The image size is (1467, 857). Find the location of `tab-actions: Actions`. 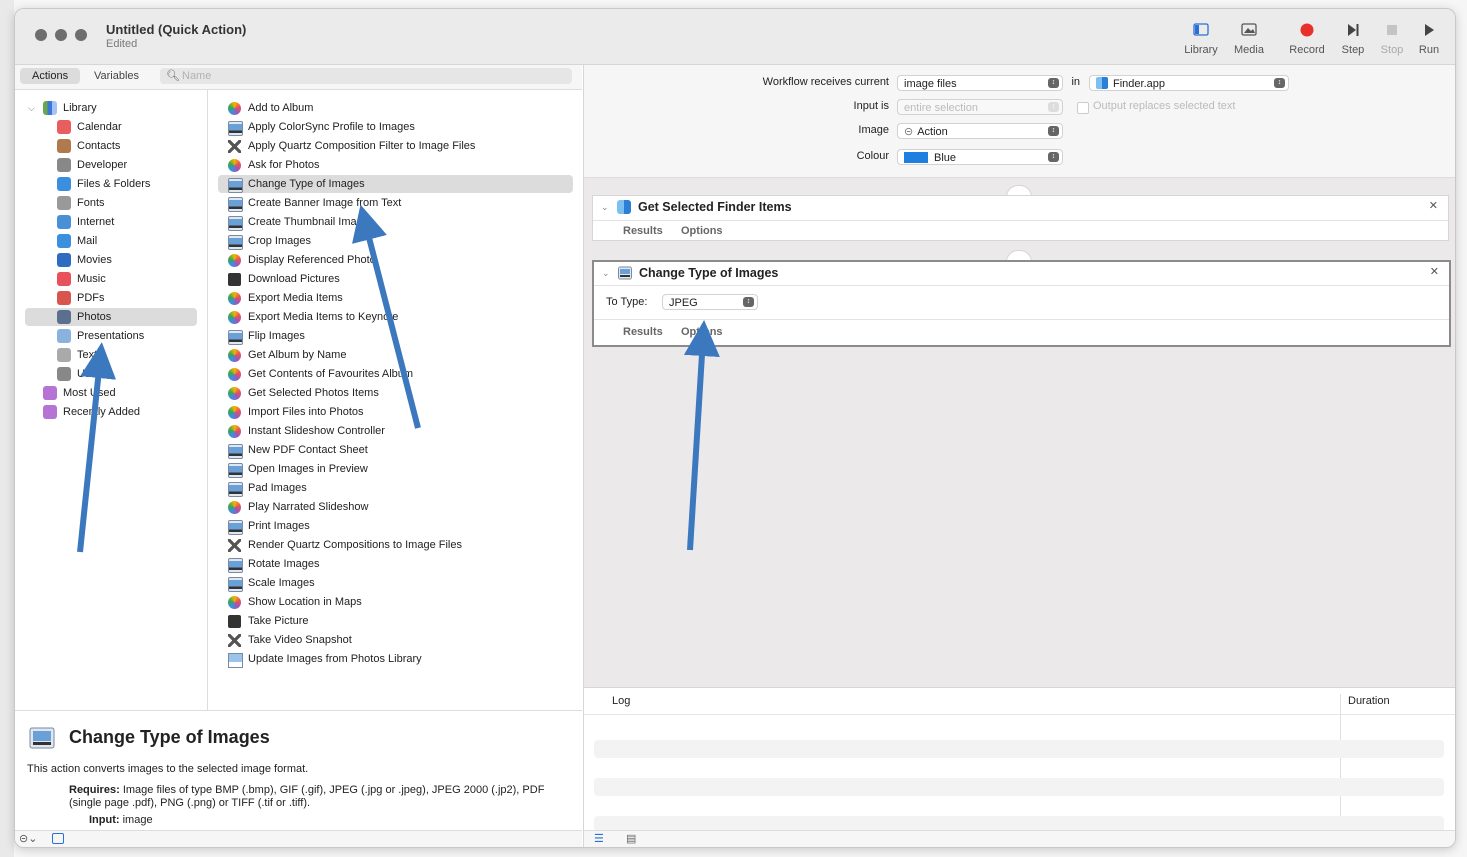

tab-actions: Actions is located at coordinates (50, 76).